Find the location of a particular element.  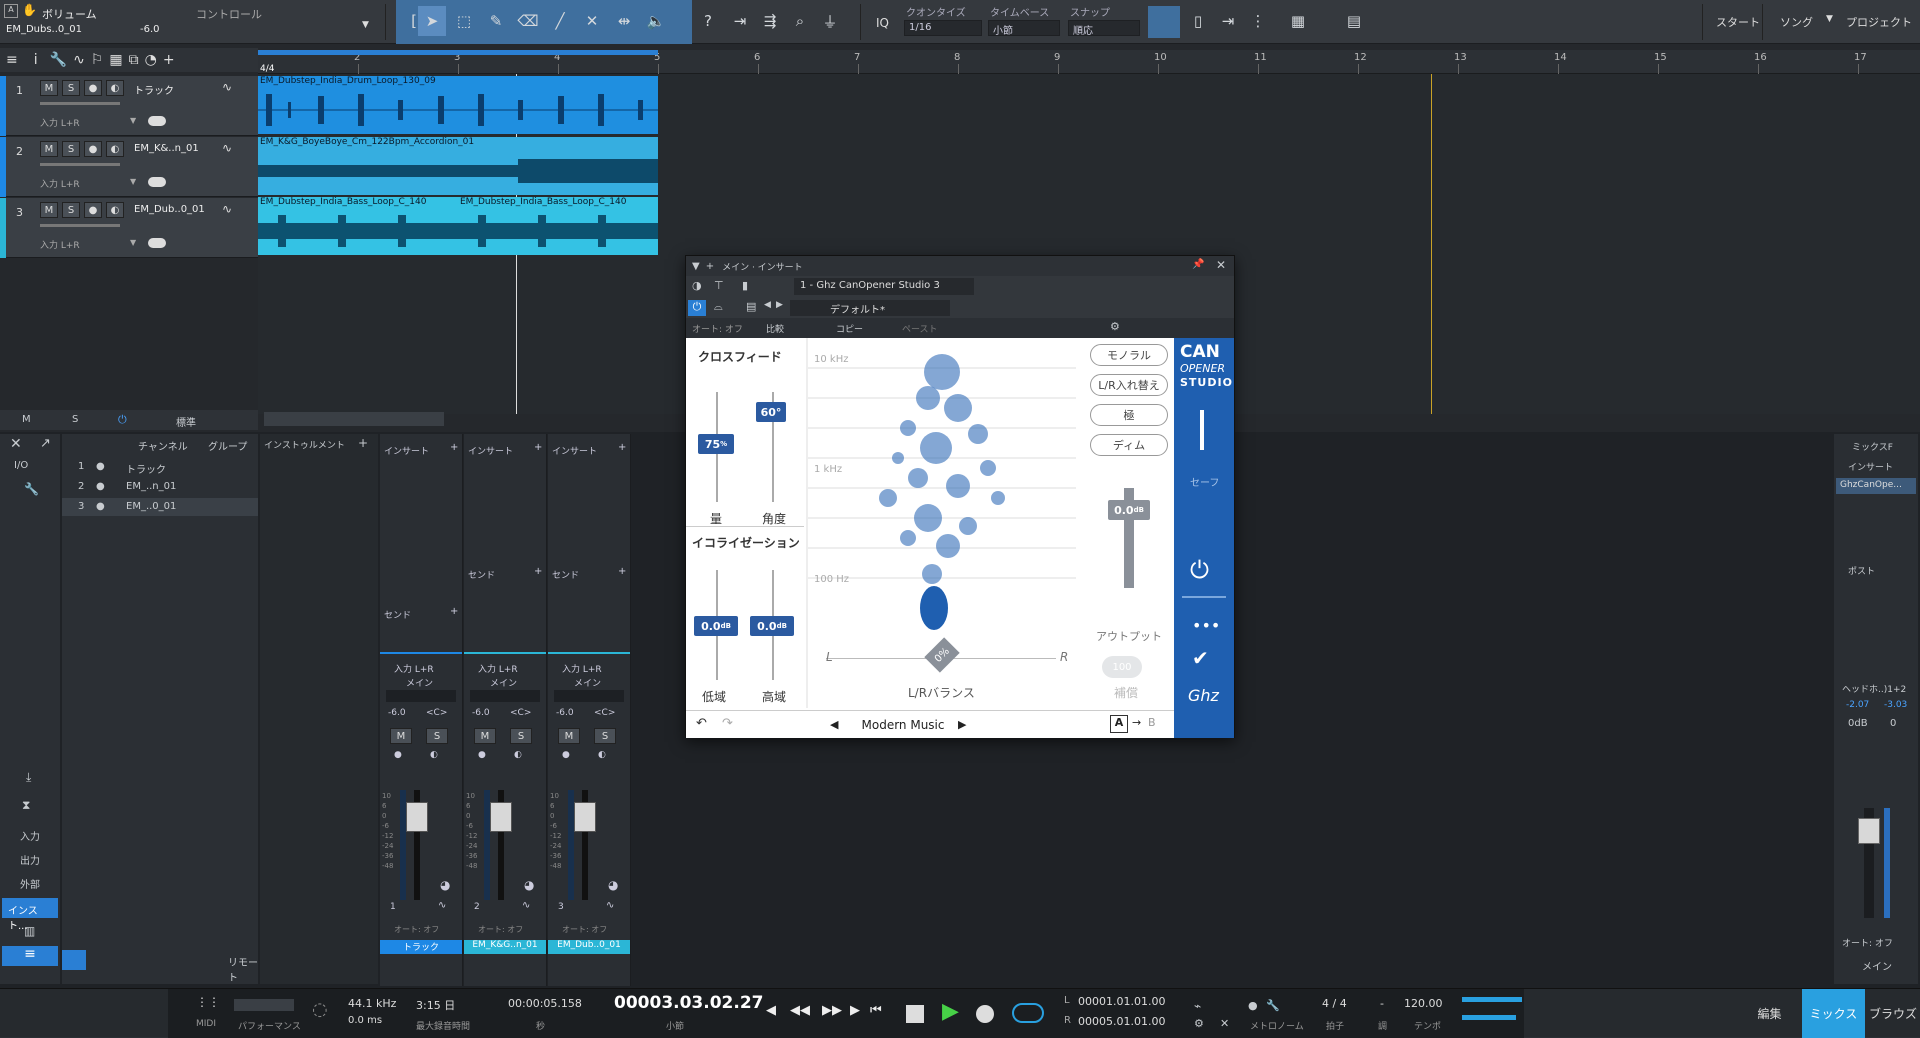

mix-fx-label: ミックスF is located at coordinates (1872, 446).